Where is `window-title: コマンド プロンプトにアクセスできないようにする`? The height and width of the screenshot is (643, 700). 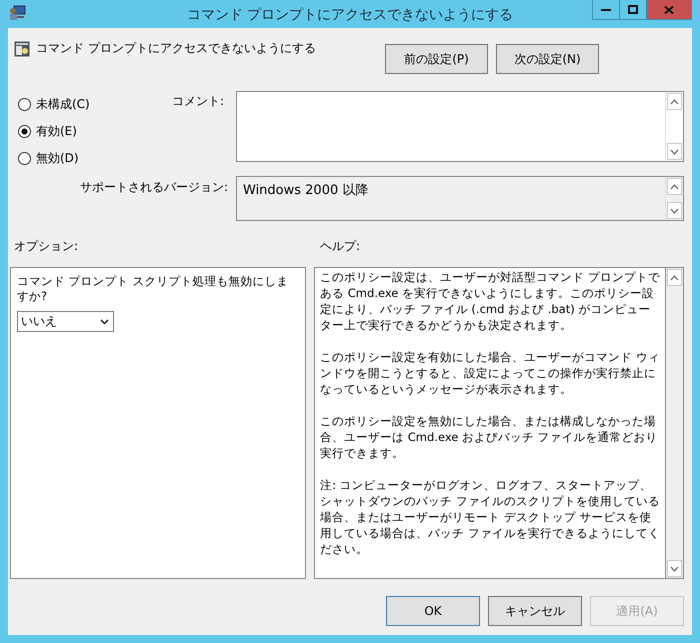
window-title: コマンド プロンプトにアクセスできないようにする is located at coordinates (350, 15).